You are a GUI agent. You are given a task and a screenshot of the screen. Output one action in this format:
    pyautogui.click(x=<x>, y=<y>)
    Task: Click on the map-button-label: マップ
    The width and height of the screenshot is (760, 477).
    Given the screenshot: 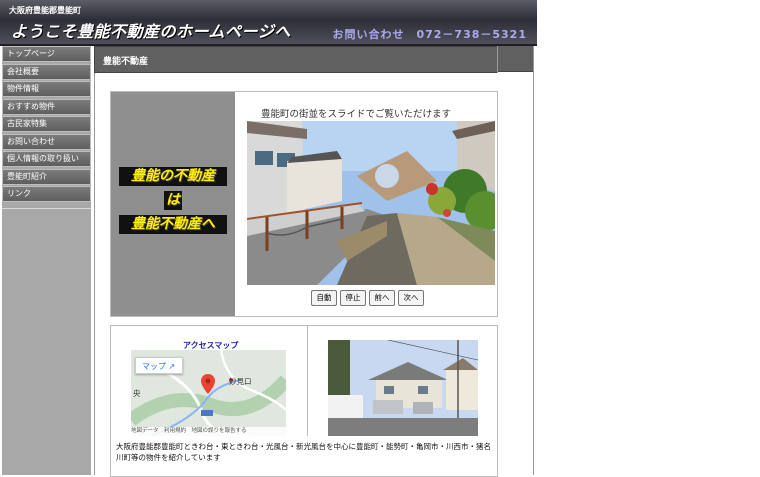 What is the action you would take?
    pyautogui.click(x=154, y=366)
    